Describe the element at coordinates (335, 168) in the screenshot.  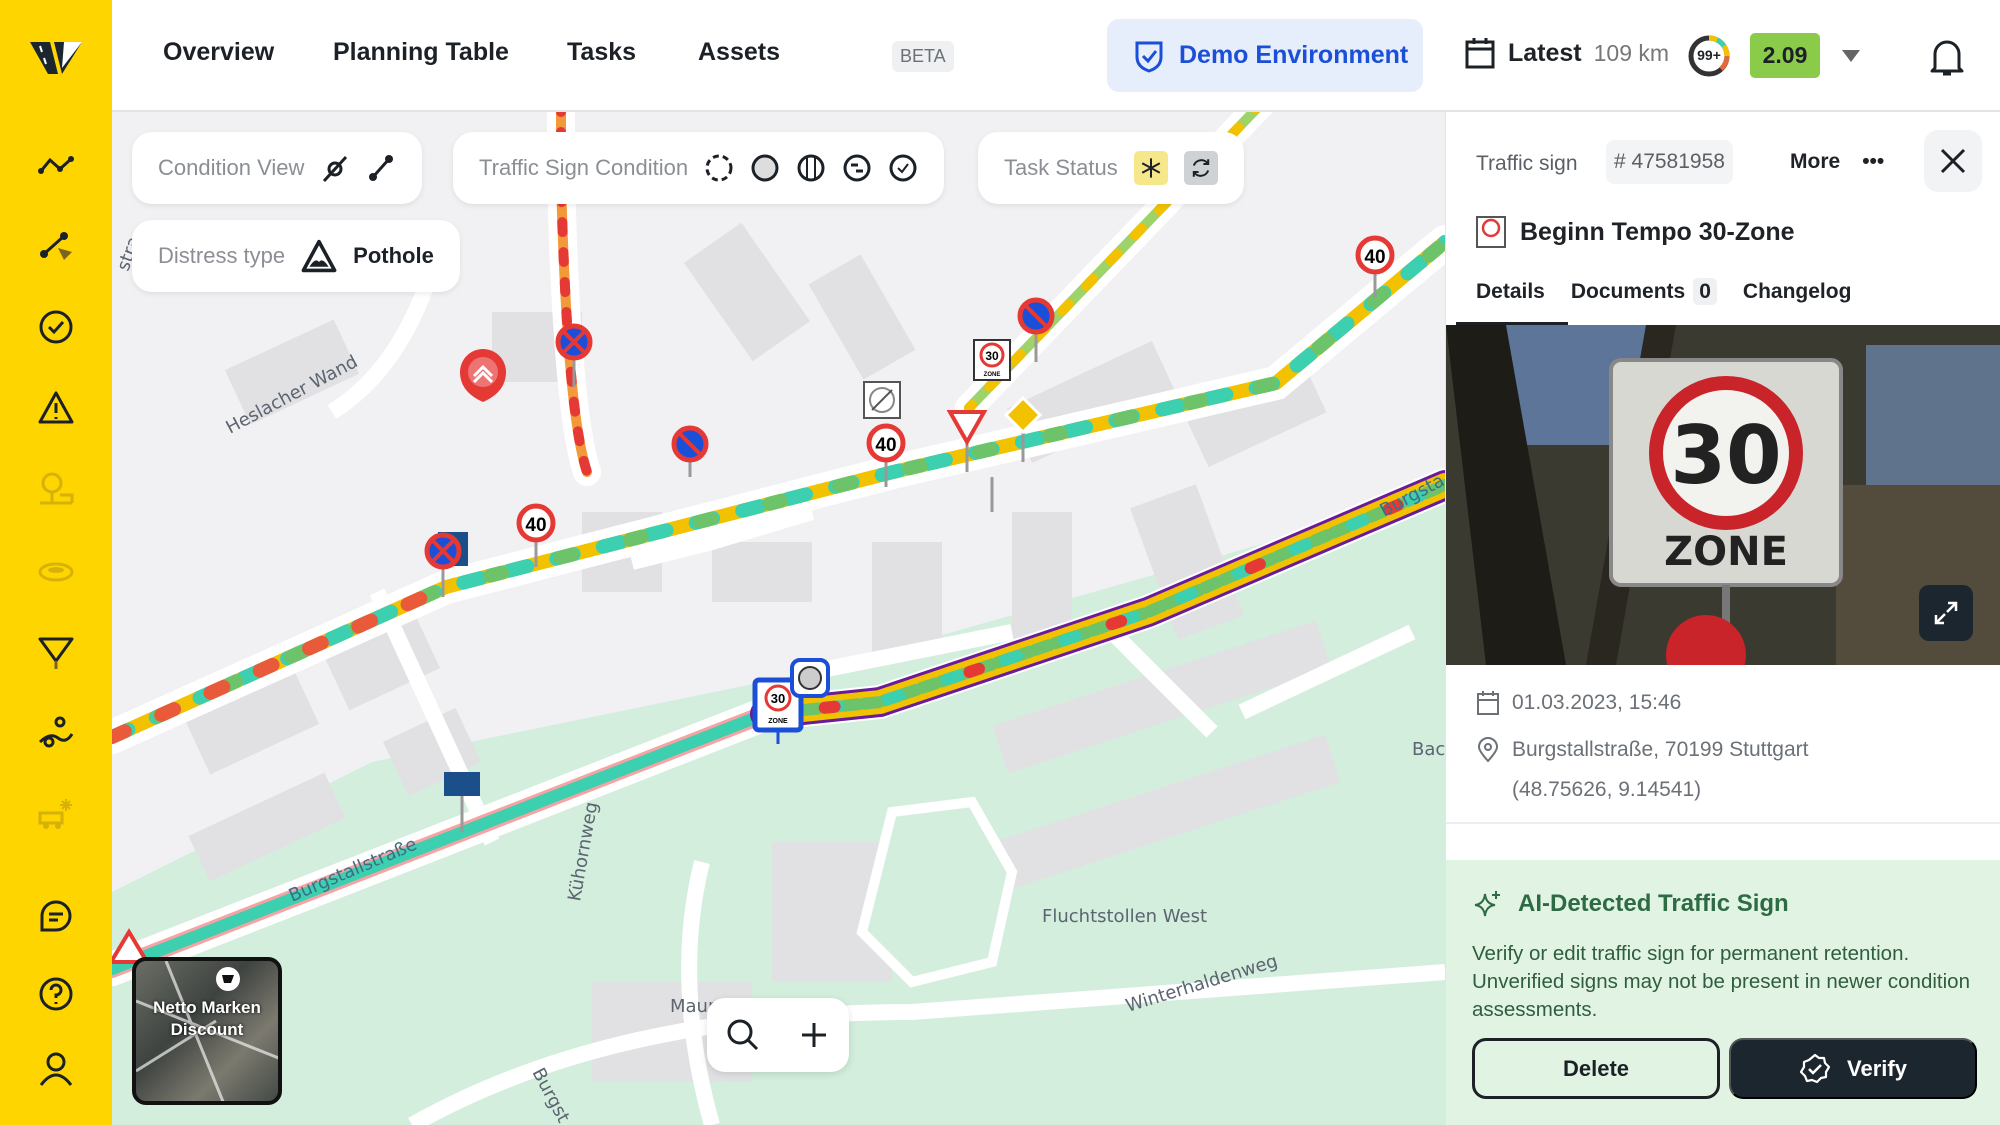
I see `segment-icon` at that location.